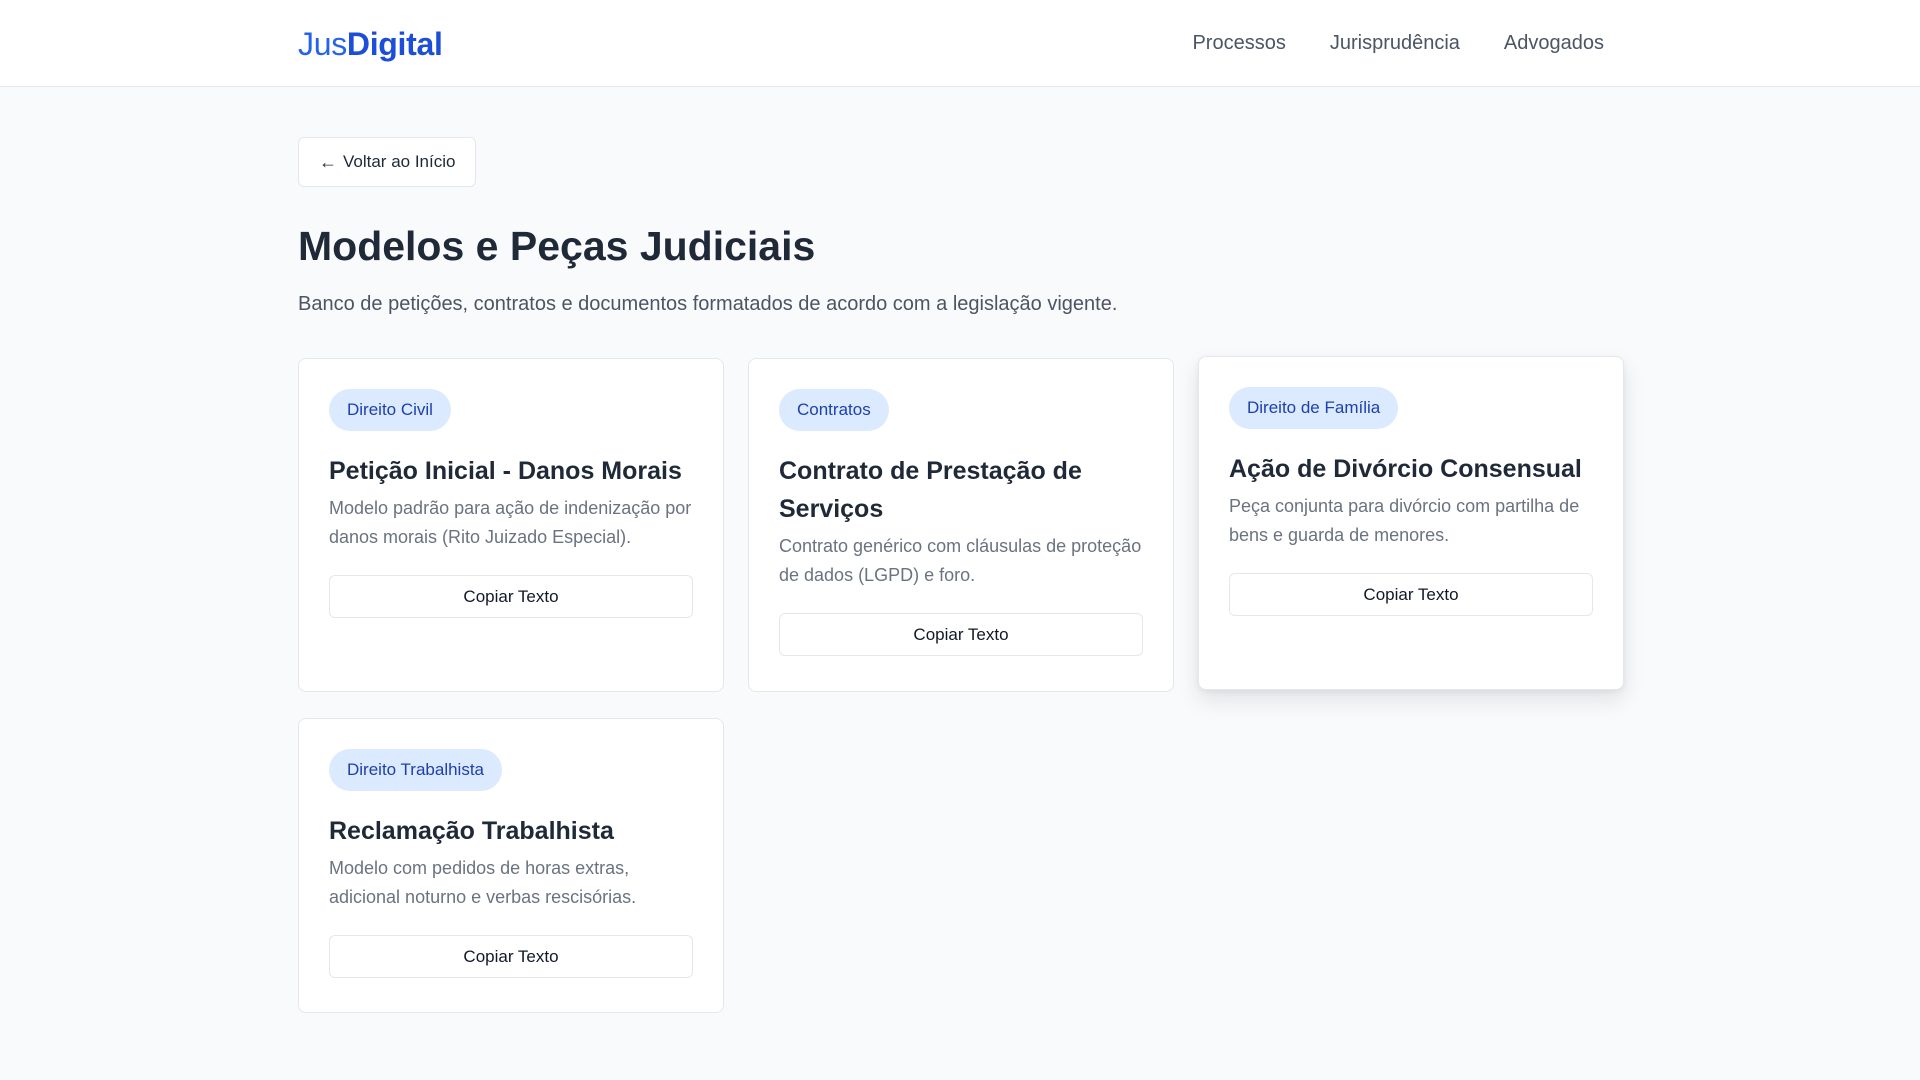  Describe the element at coordinates (1238, 43) in the screenshot. I see `nav-link-processos: Processos` at that location.